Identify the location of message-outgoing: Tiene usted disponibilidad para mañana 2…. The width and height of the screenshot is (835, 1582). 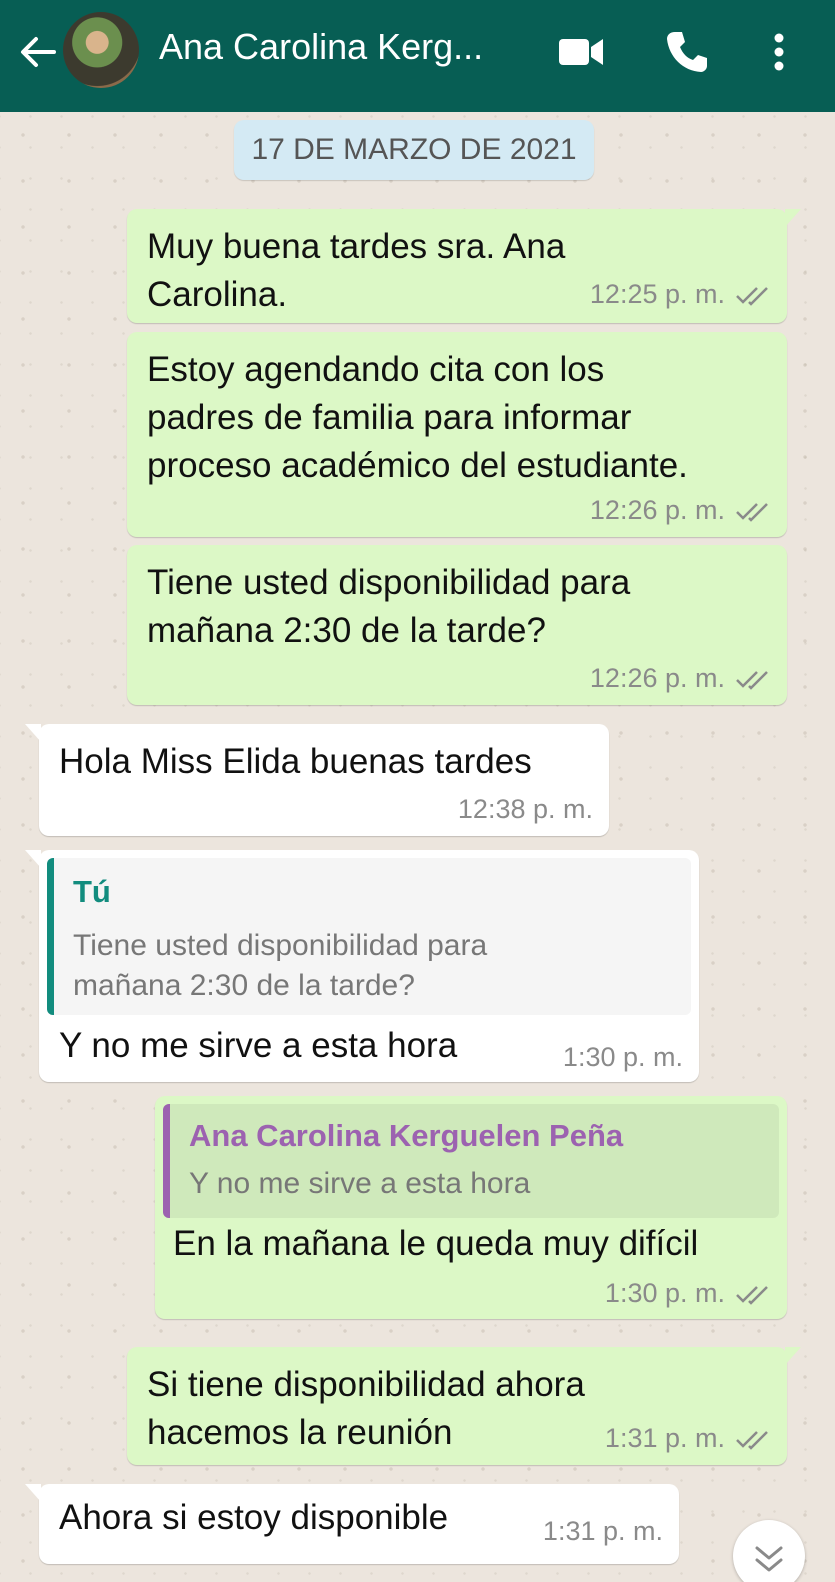
(457, 625).